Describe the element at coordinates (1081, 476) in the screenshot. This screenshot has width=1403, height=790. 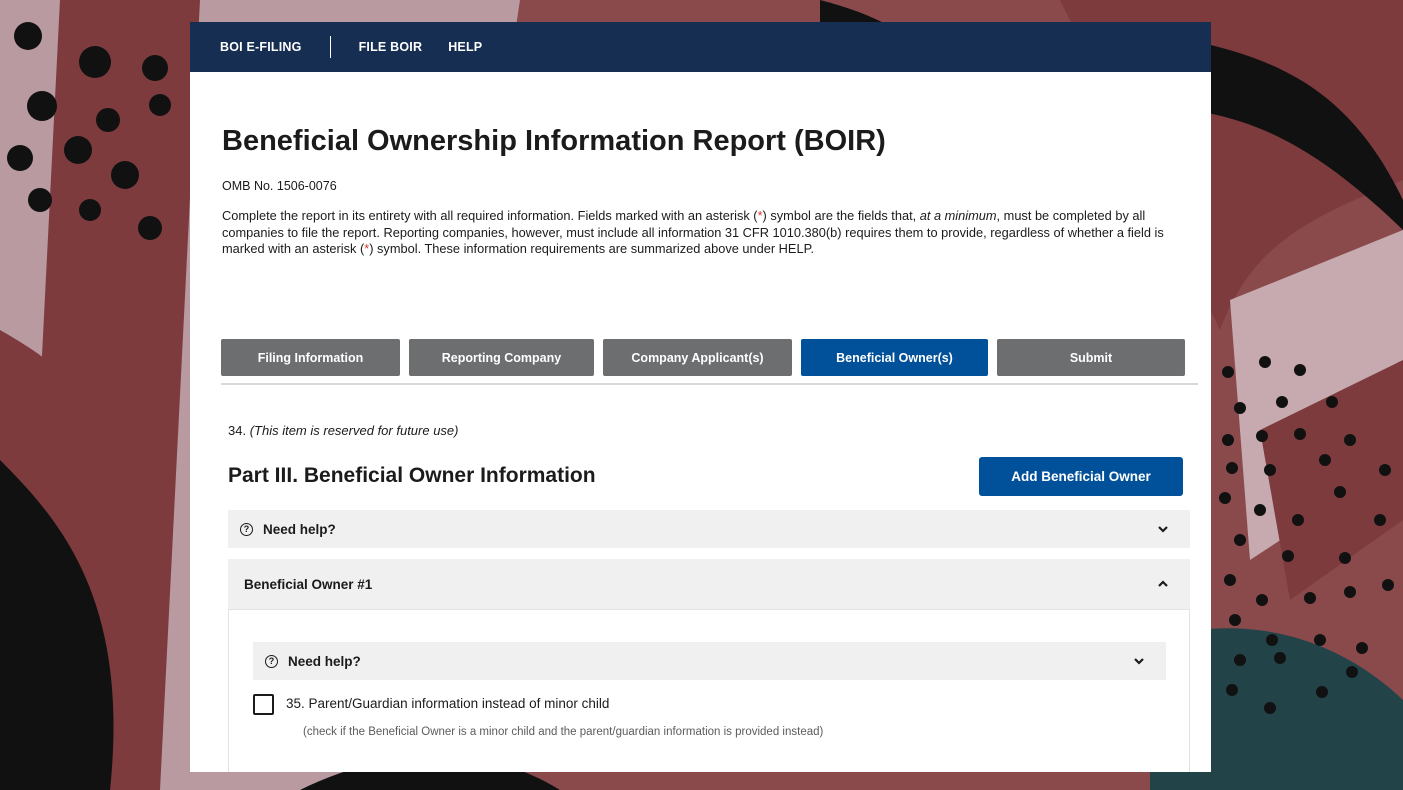
I see `add-beneficial-owner-button: Add Beneficial Owner` at that location.